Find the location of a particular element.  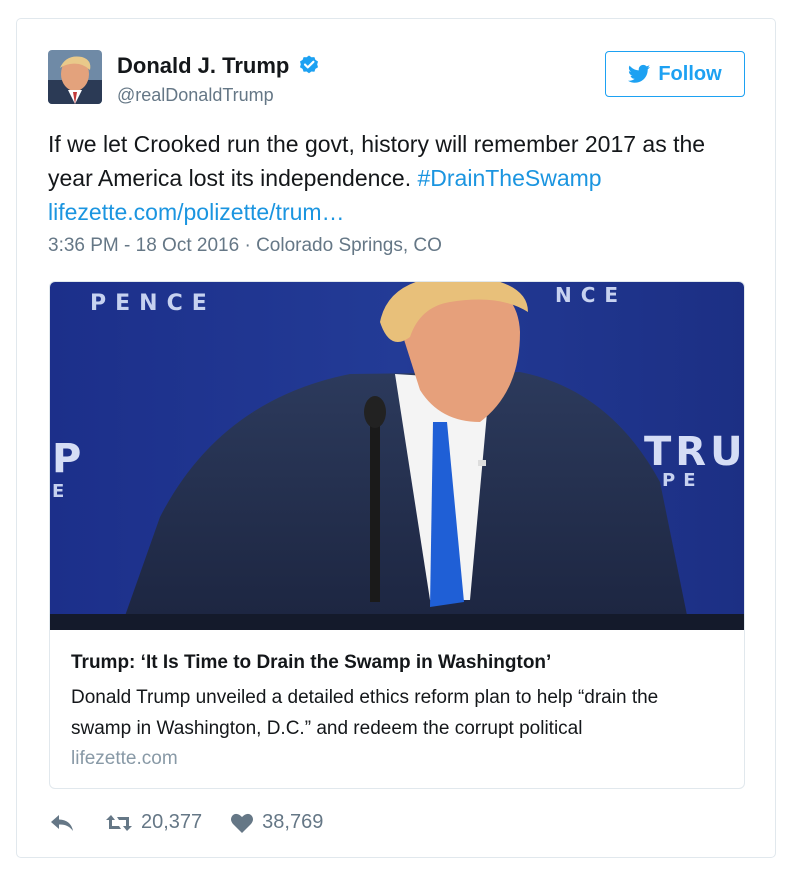

timestamp: 3:36 PM - 18 Oct 2016 is located at coordinates (143, 245).